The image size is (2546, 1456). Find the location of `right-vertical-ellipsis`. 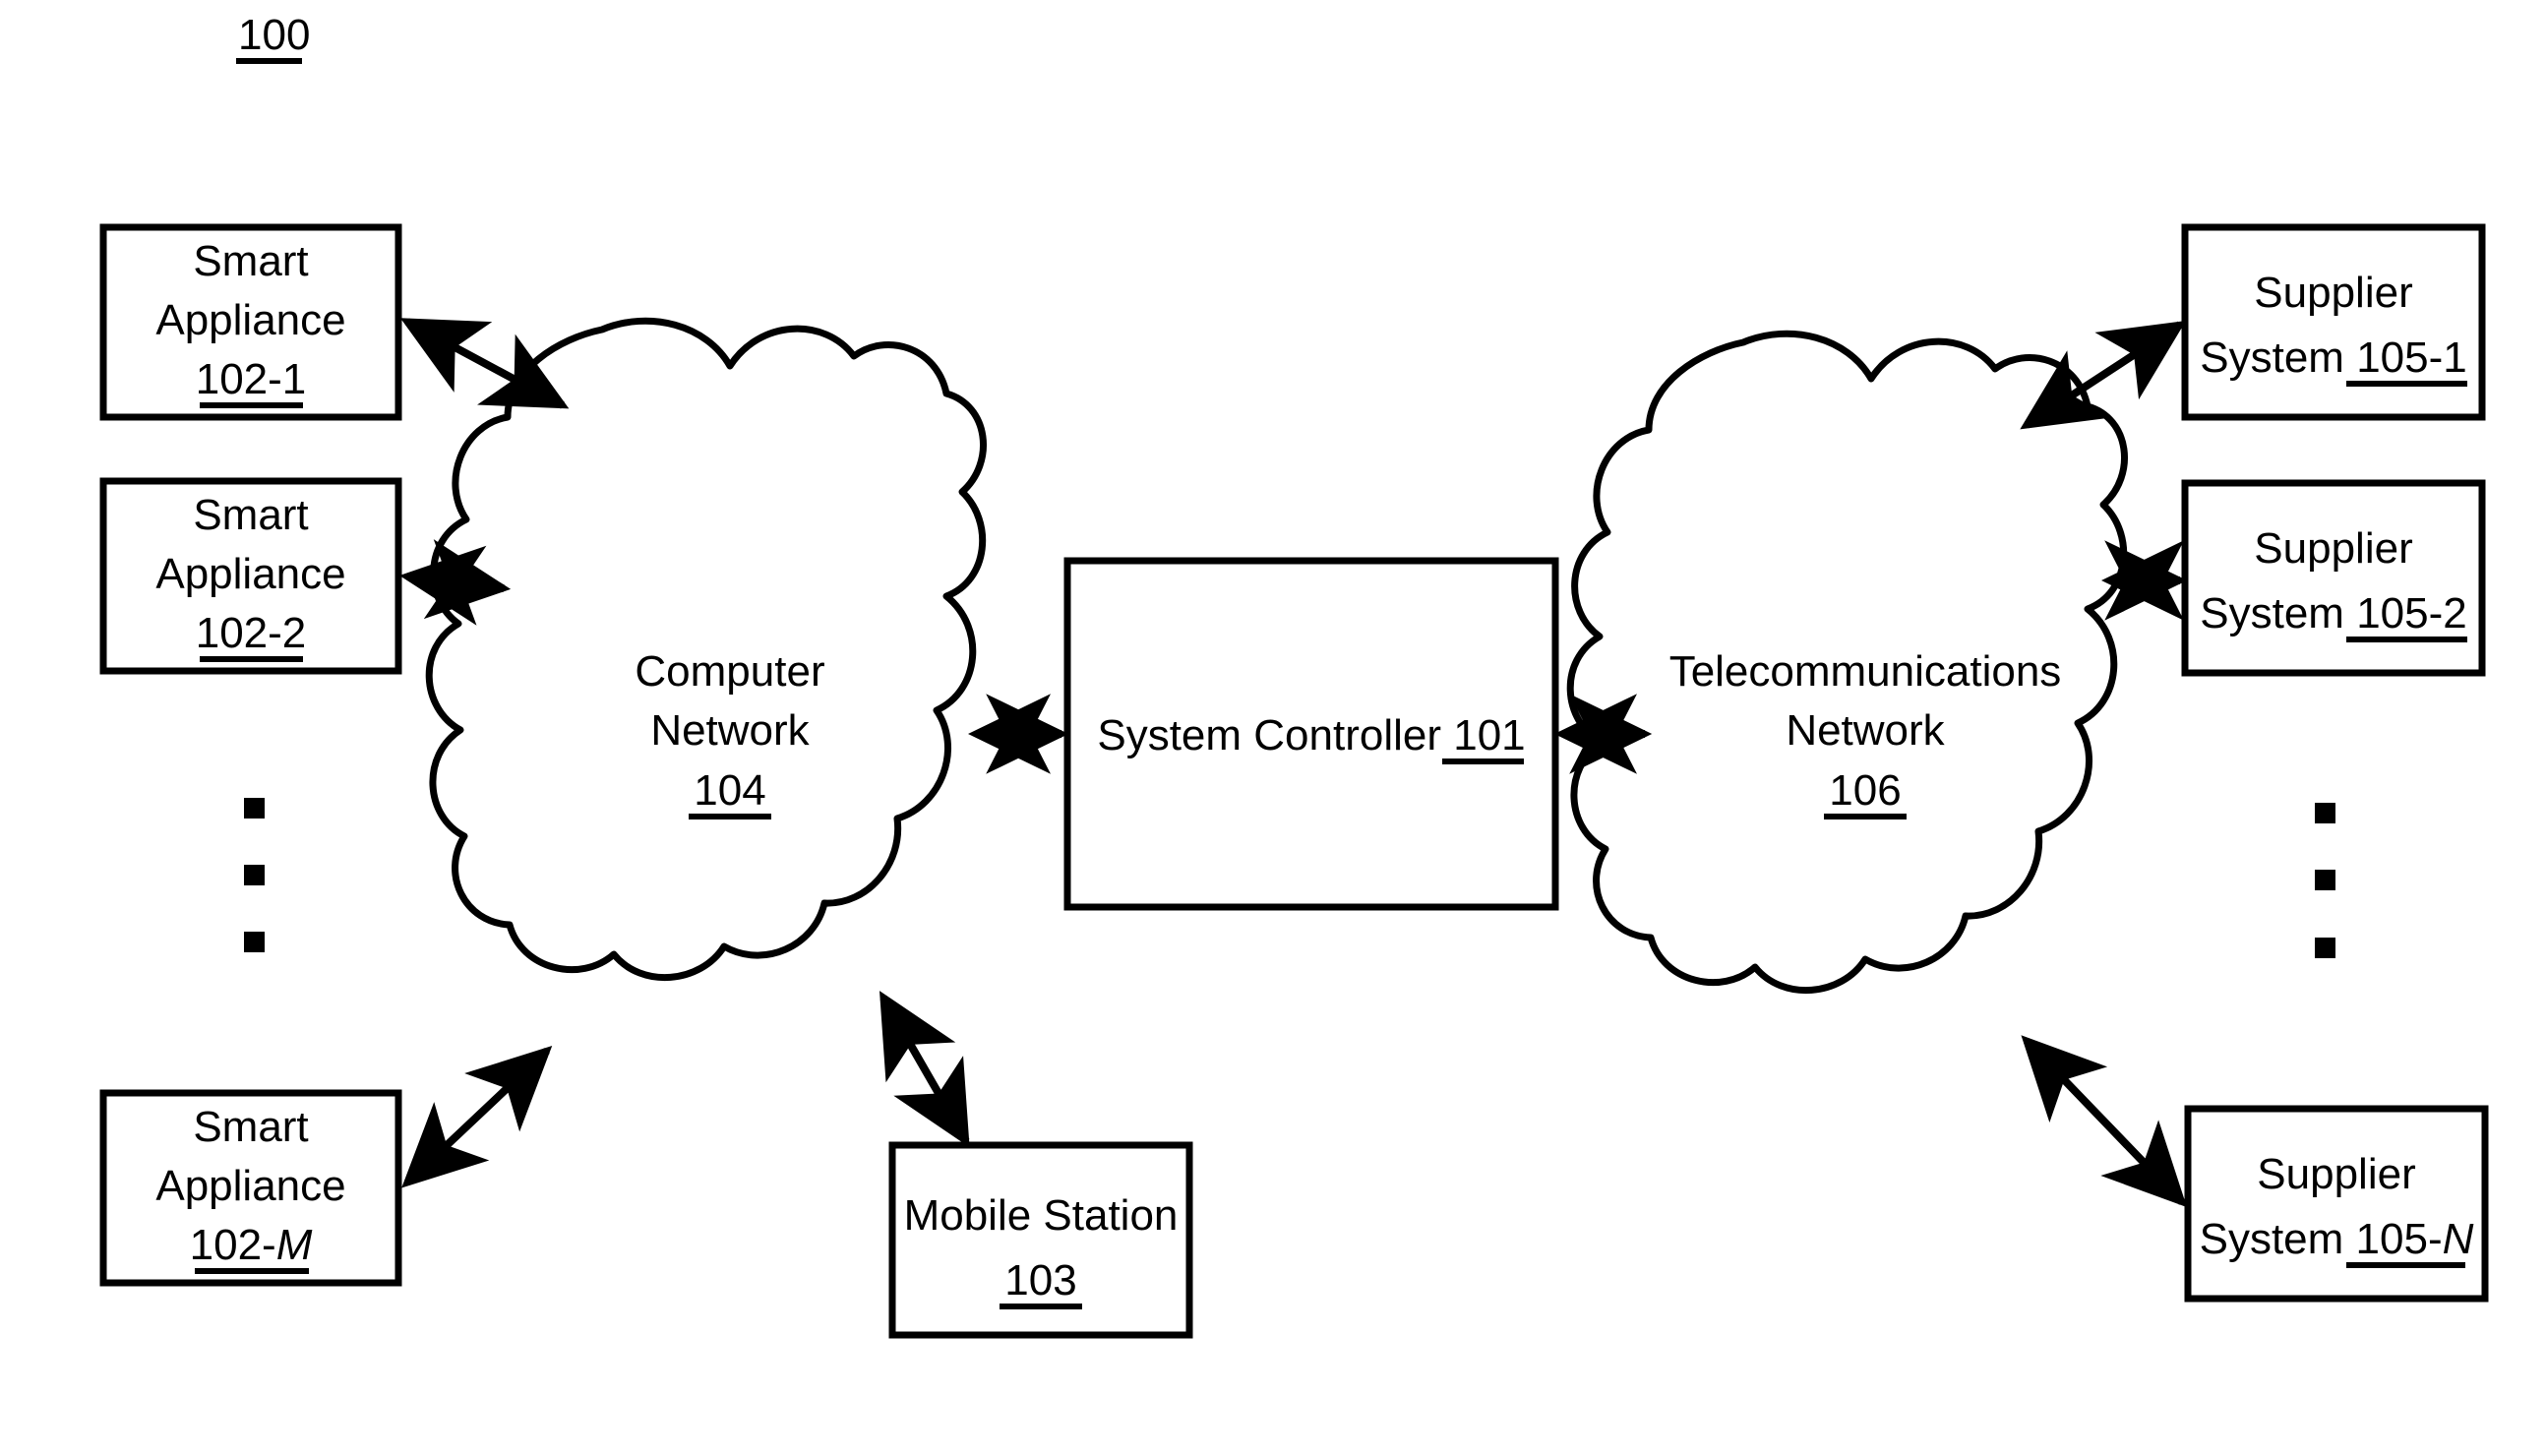

right-vertical-ellipsis is located at coordinates (2325, 880).